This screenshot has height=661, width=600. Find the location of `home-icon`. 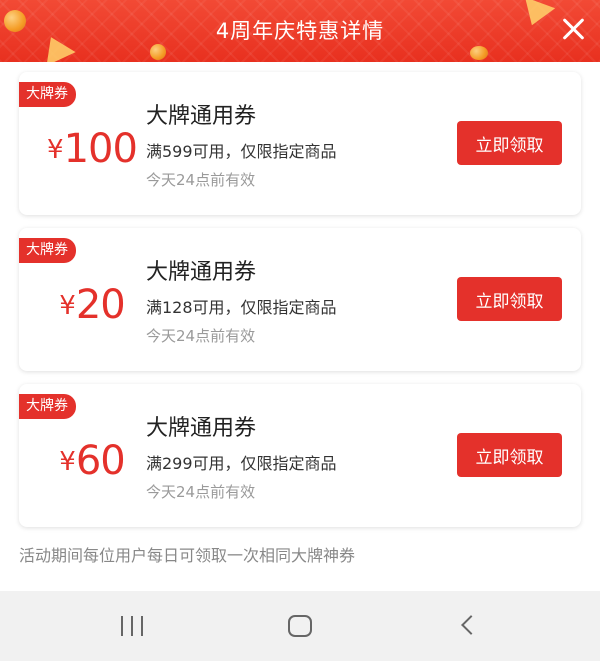

home-icon is located at coordinates (300, 626).